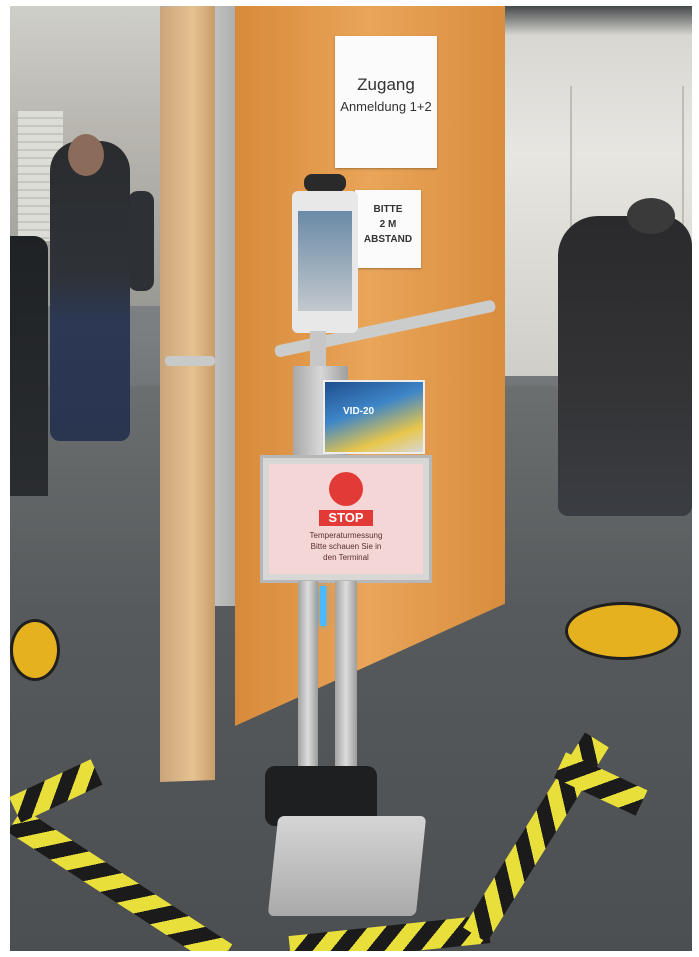 This screenshot has height=957, width=699. I want to click on door-leaf-left, so click(187, 394).